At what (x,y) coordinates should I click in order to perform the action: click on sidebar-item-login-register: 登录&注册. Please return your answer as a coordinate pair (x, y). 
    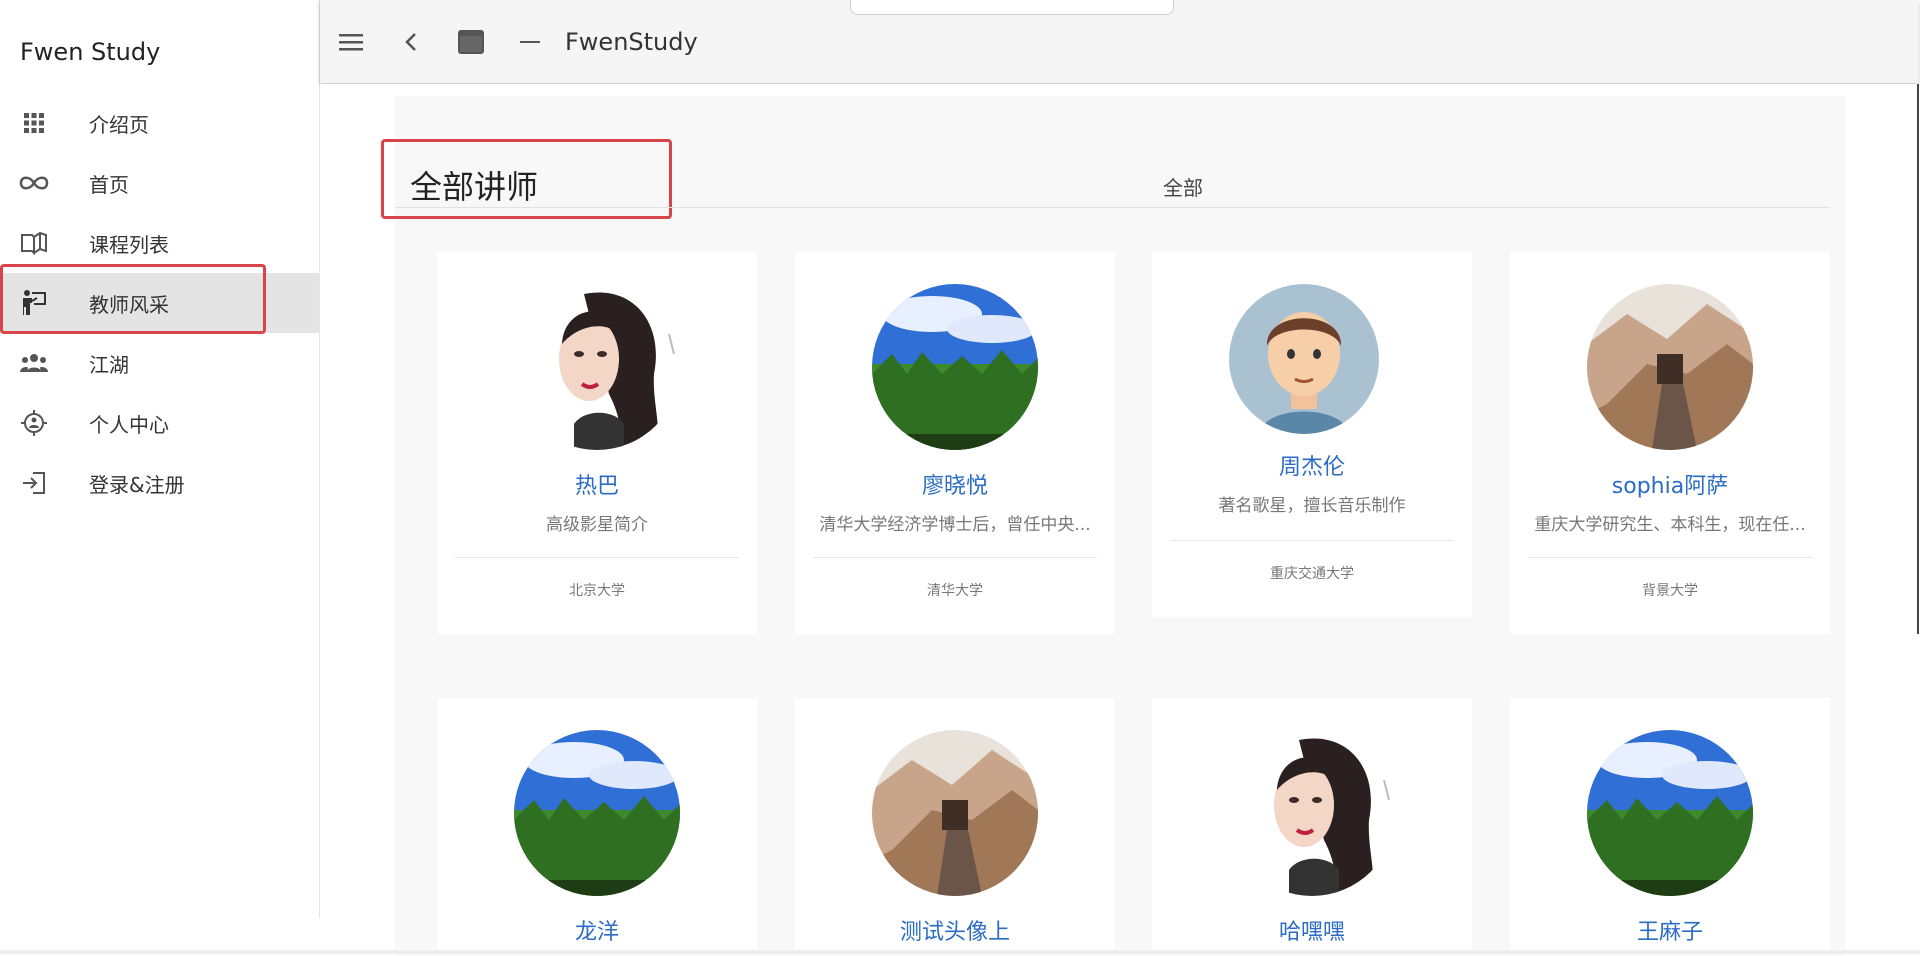
    Looking at the image, I should click on (159, 483).